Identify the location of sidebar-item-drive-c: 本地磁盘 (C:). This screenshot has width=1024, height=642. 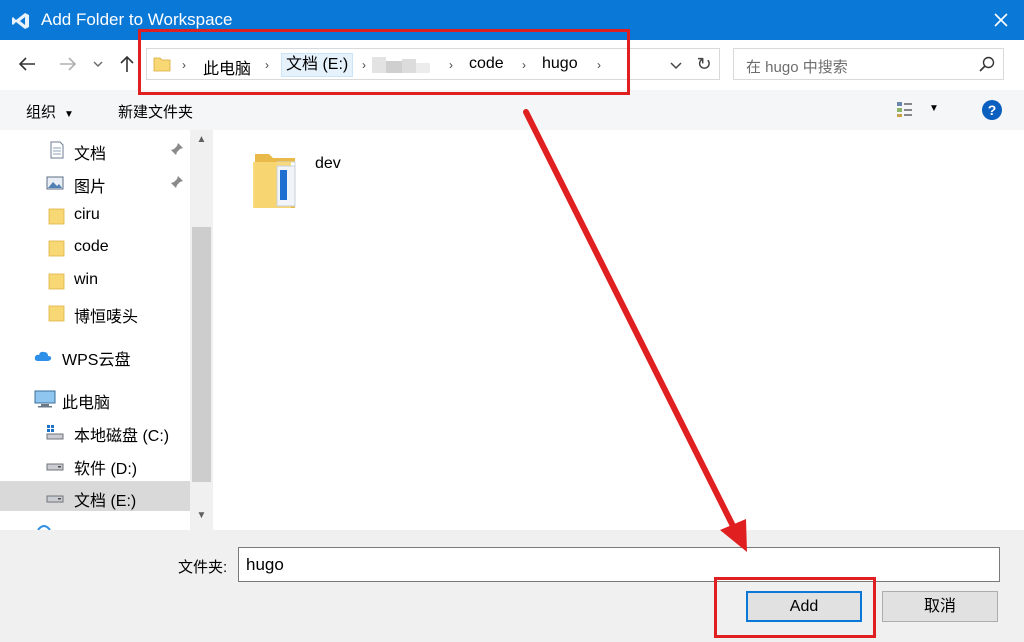
(95, 431).